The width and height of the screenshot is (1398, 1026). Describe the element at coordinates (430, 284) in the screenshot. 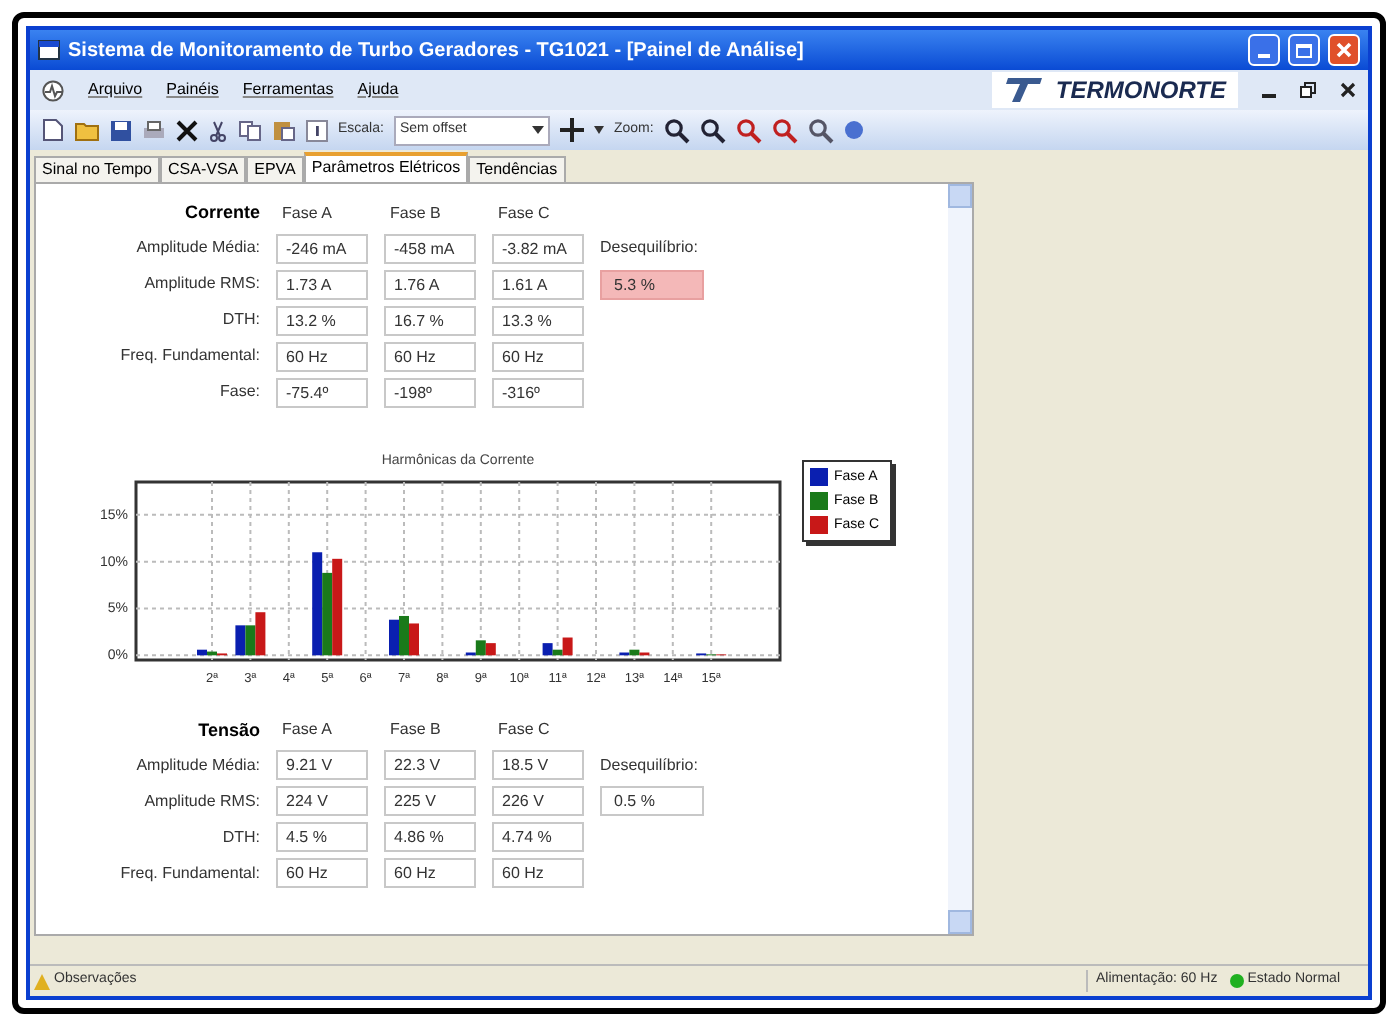

I see `value-field: 1.76 A` at that location.